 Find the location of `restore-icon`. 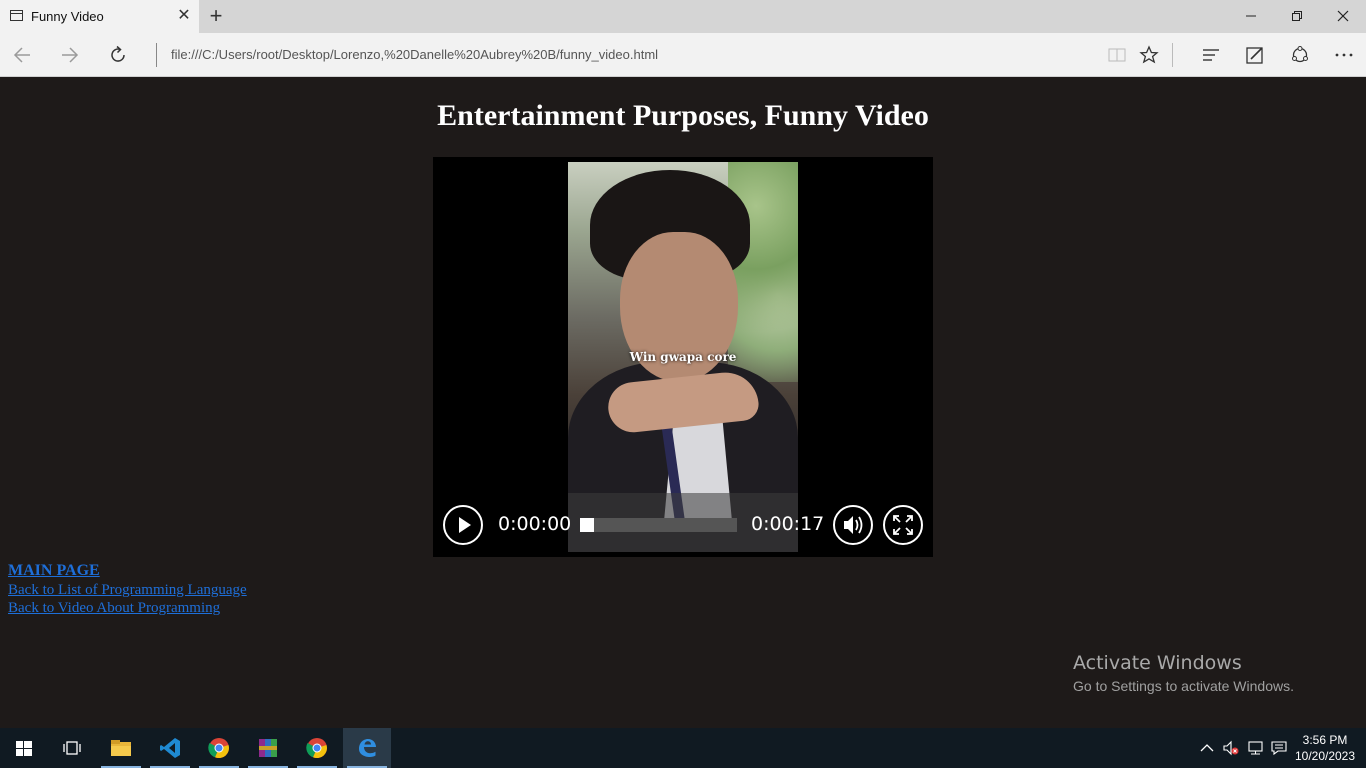

restore-icon is located at coordinates (1297, 16).